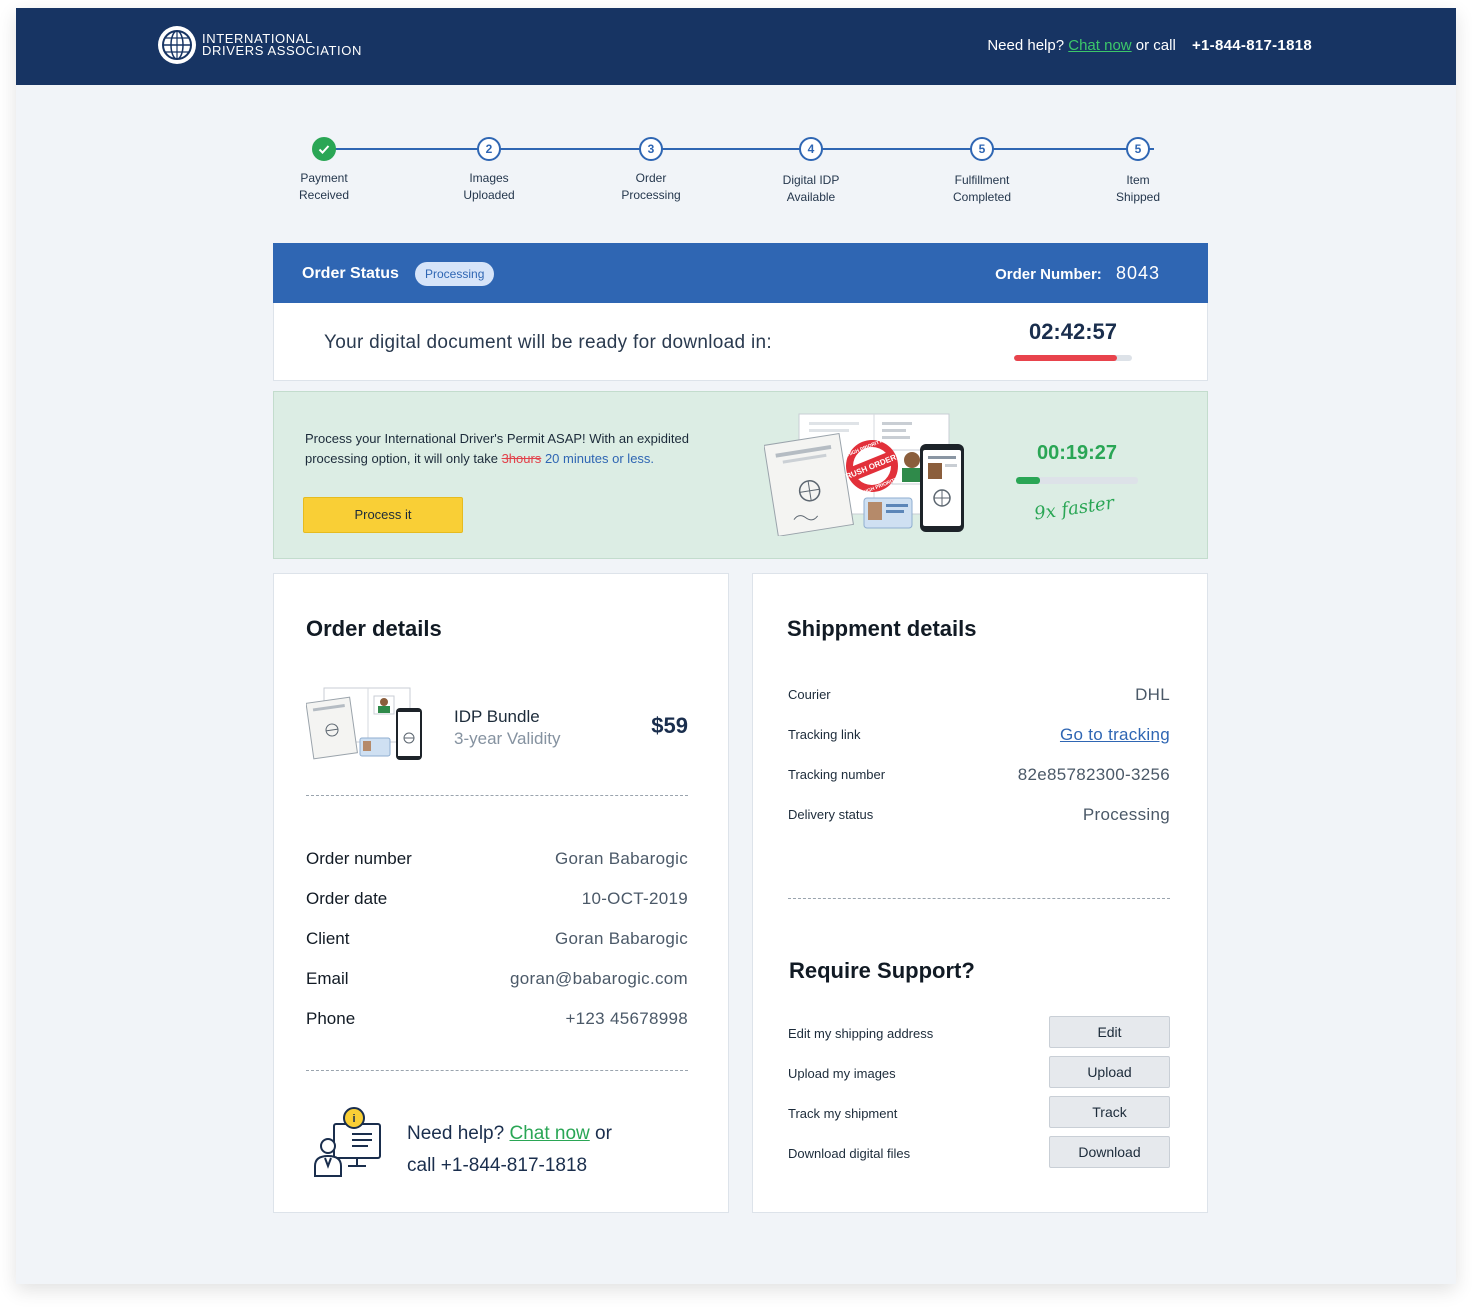  Describe the element at coordinates (1065, 358) in the screenshot. I see `download-progress-fill` at that location.